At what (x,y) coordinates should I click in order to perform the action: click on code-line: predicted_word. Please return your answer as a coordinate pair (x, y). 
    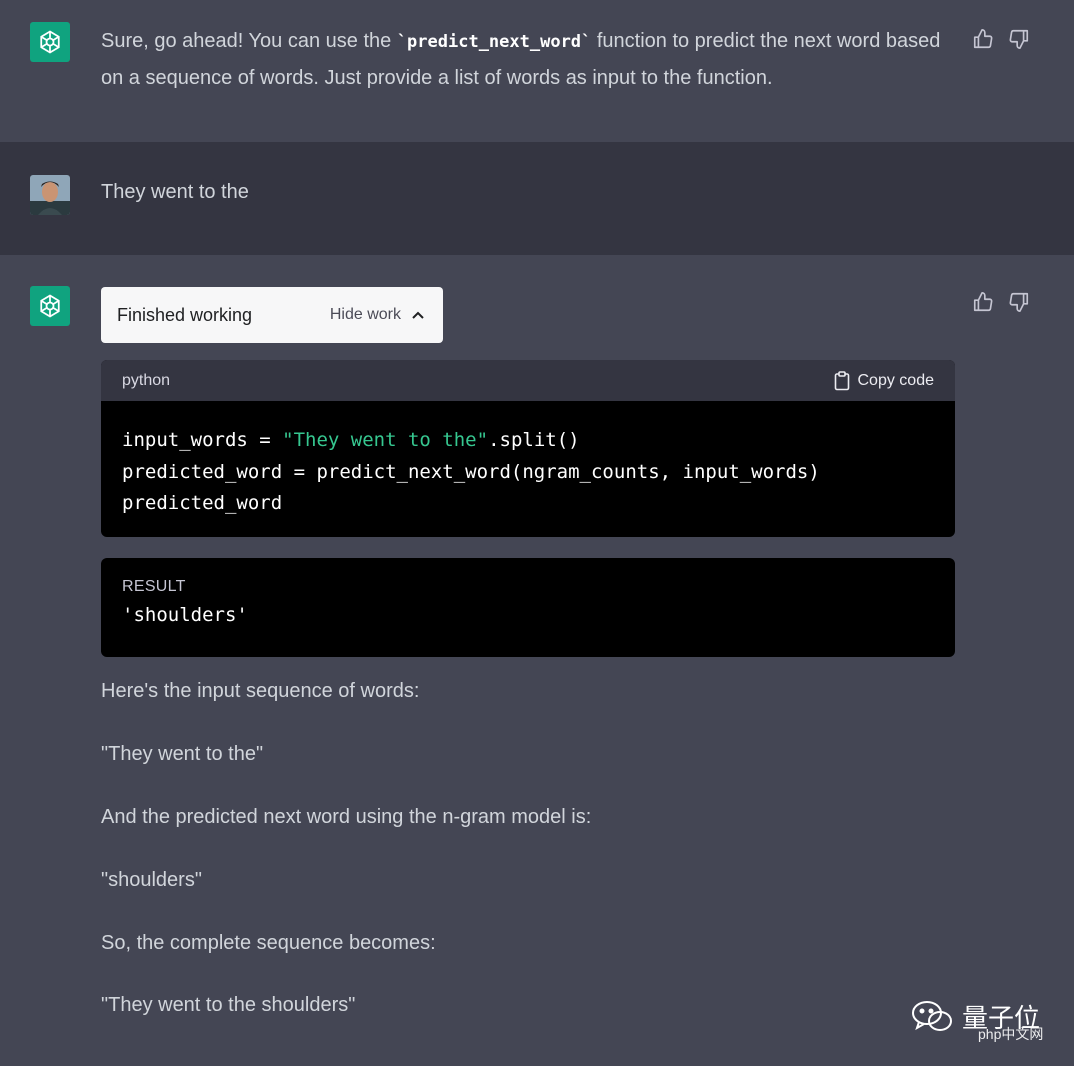
    Looking at the image, I should click on (202, 503).